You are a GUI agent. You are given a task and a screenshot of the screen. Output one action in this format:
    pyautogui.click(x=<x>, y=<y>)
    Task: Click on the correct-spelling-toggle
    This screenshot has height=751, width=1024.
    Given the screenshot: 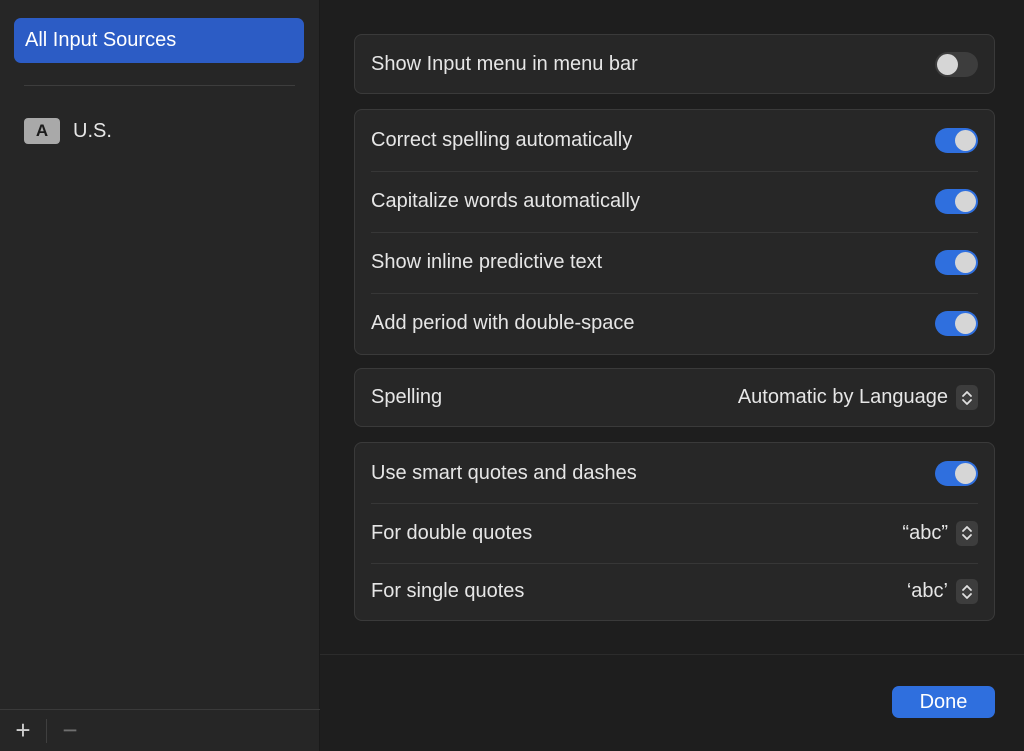 What is the action you would take?
    pyautogui.click(x=956, y=140)
    